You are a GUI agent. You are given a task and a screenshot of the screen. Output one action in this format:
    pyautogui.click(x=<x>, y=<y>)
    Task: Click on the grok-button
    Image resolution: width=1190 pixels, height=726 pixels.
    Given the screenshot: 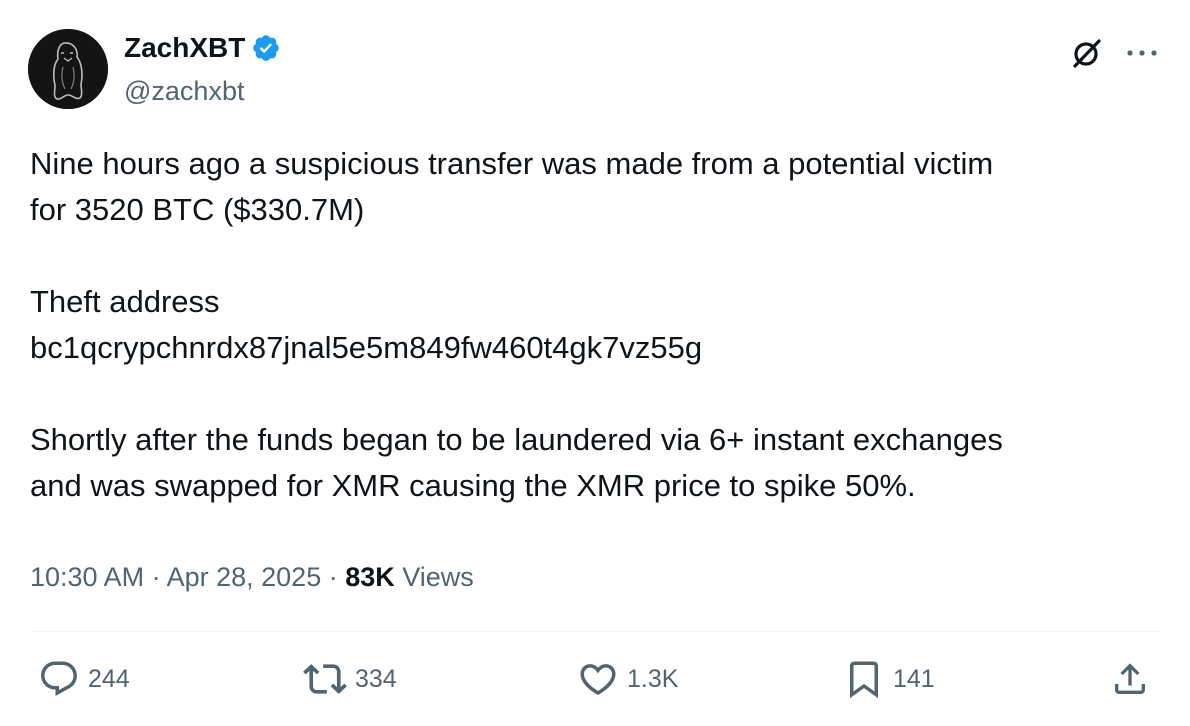 What is the action you would take?
    pyautogui.click(x=1087, y=53)
    